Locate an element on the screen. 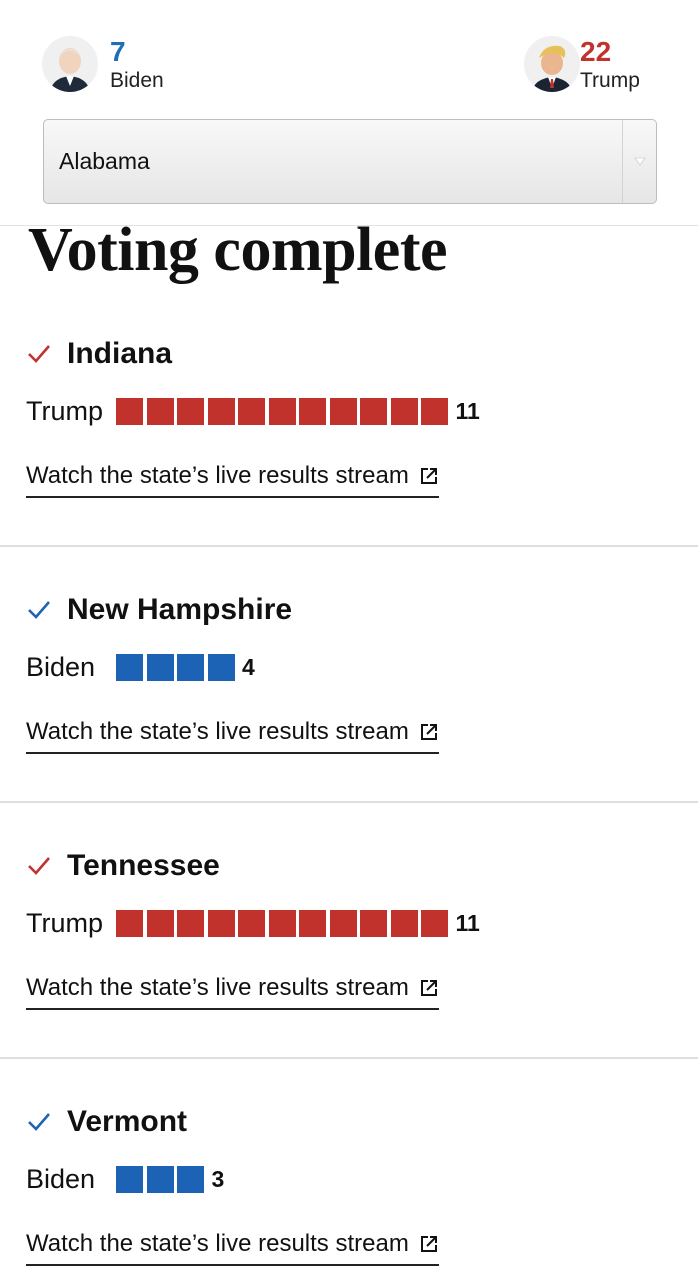 This screenshot has width=698, height=1280. page-title: Voting complete is located at coordinates (238, 250).